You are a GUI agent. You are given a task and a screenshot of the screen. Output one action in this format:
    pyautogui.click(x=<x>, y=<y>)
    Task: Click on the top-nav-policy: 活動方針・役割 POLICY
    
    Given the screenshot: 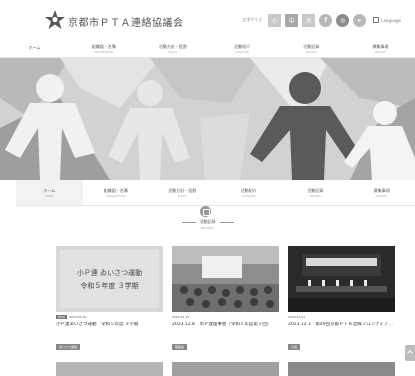 What is the action you would take?
    pyautogui.click(x=172, y=48)
    